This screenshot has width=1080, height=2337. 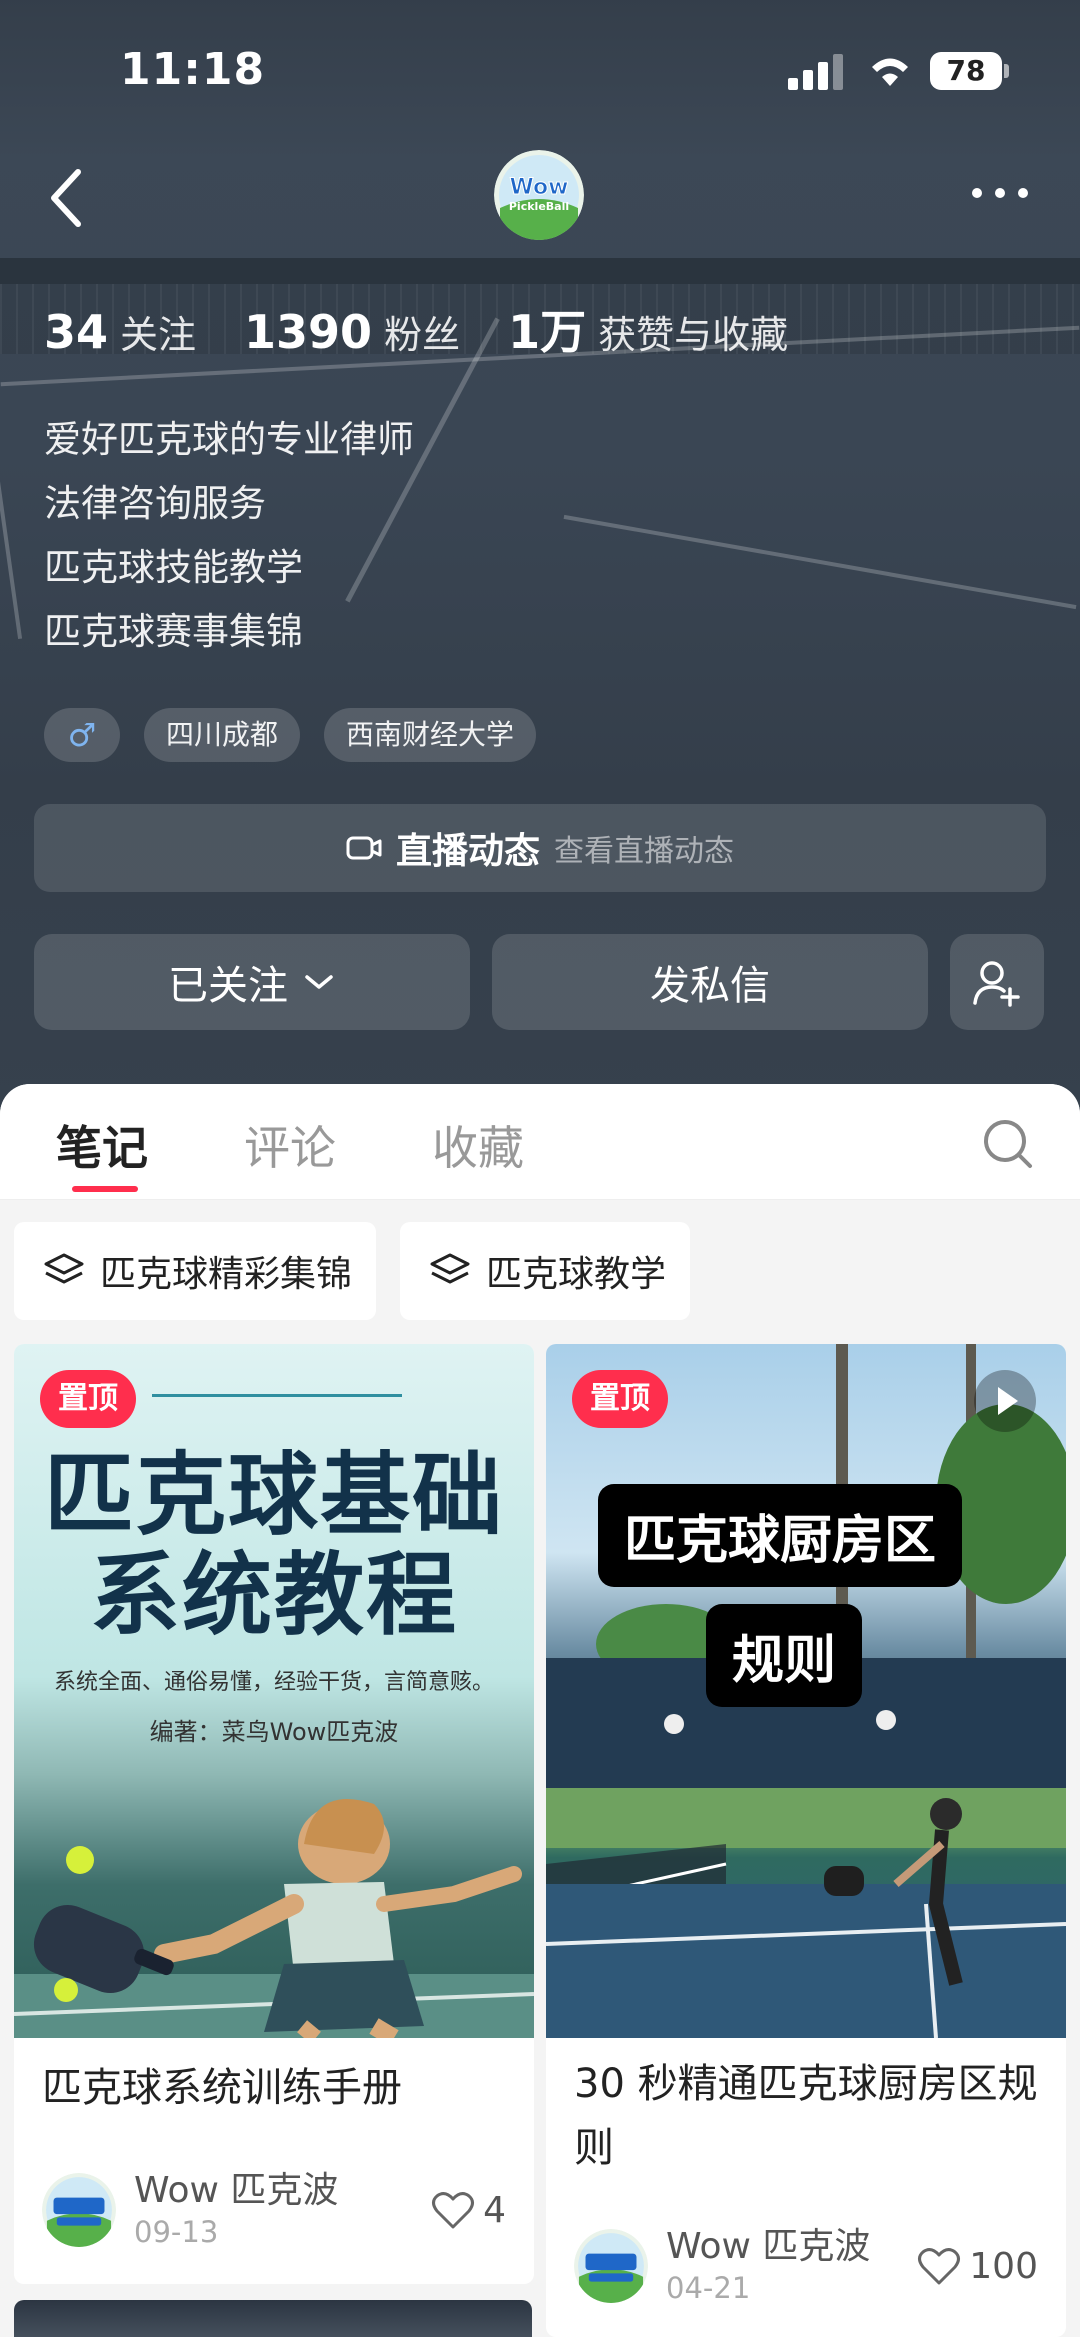 I want to click on followers-count: 1390, so click(x=308, y=332).